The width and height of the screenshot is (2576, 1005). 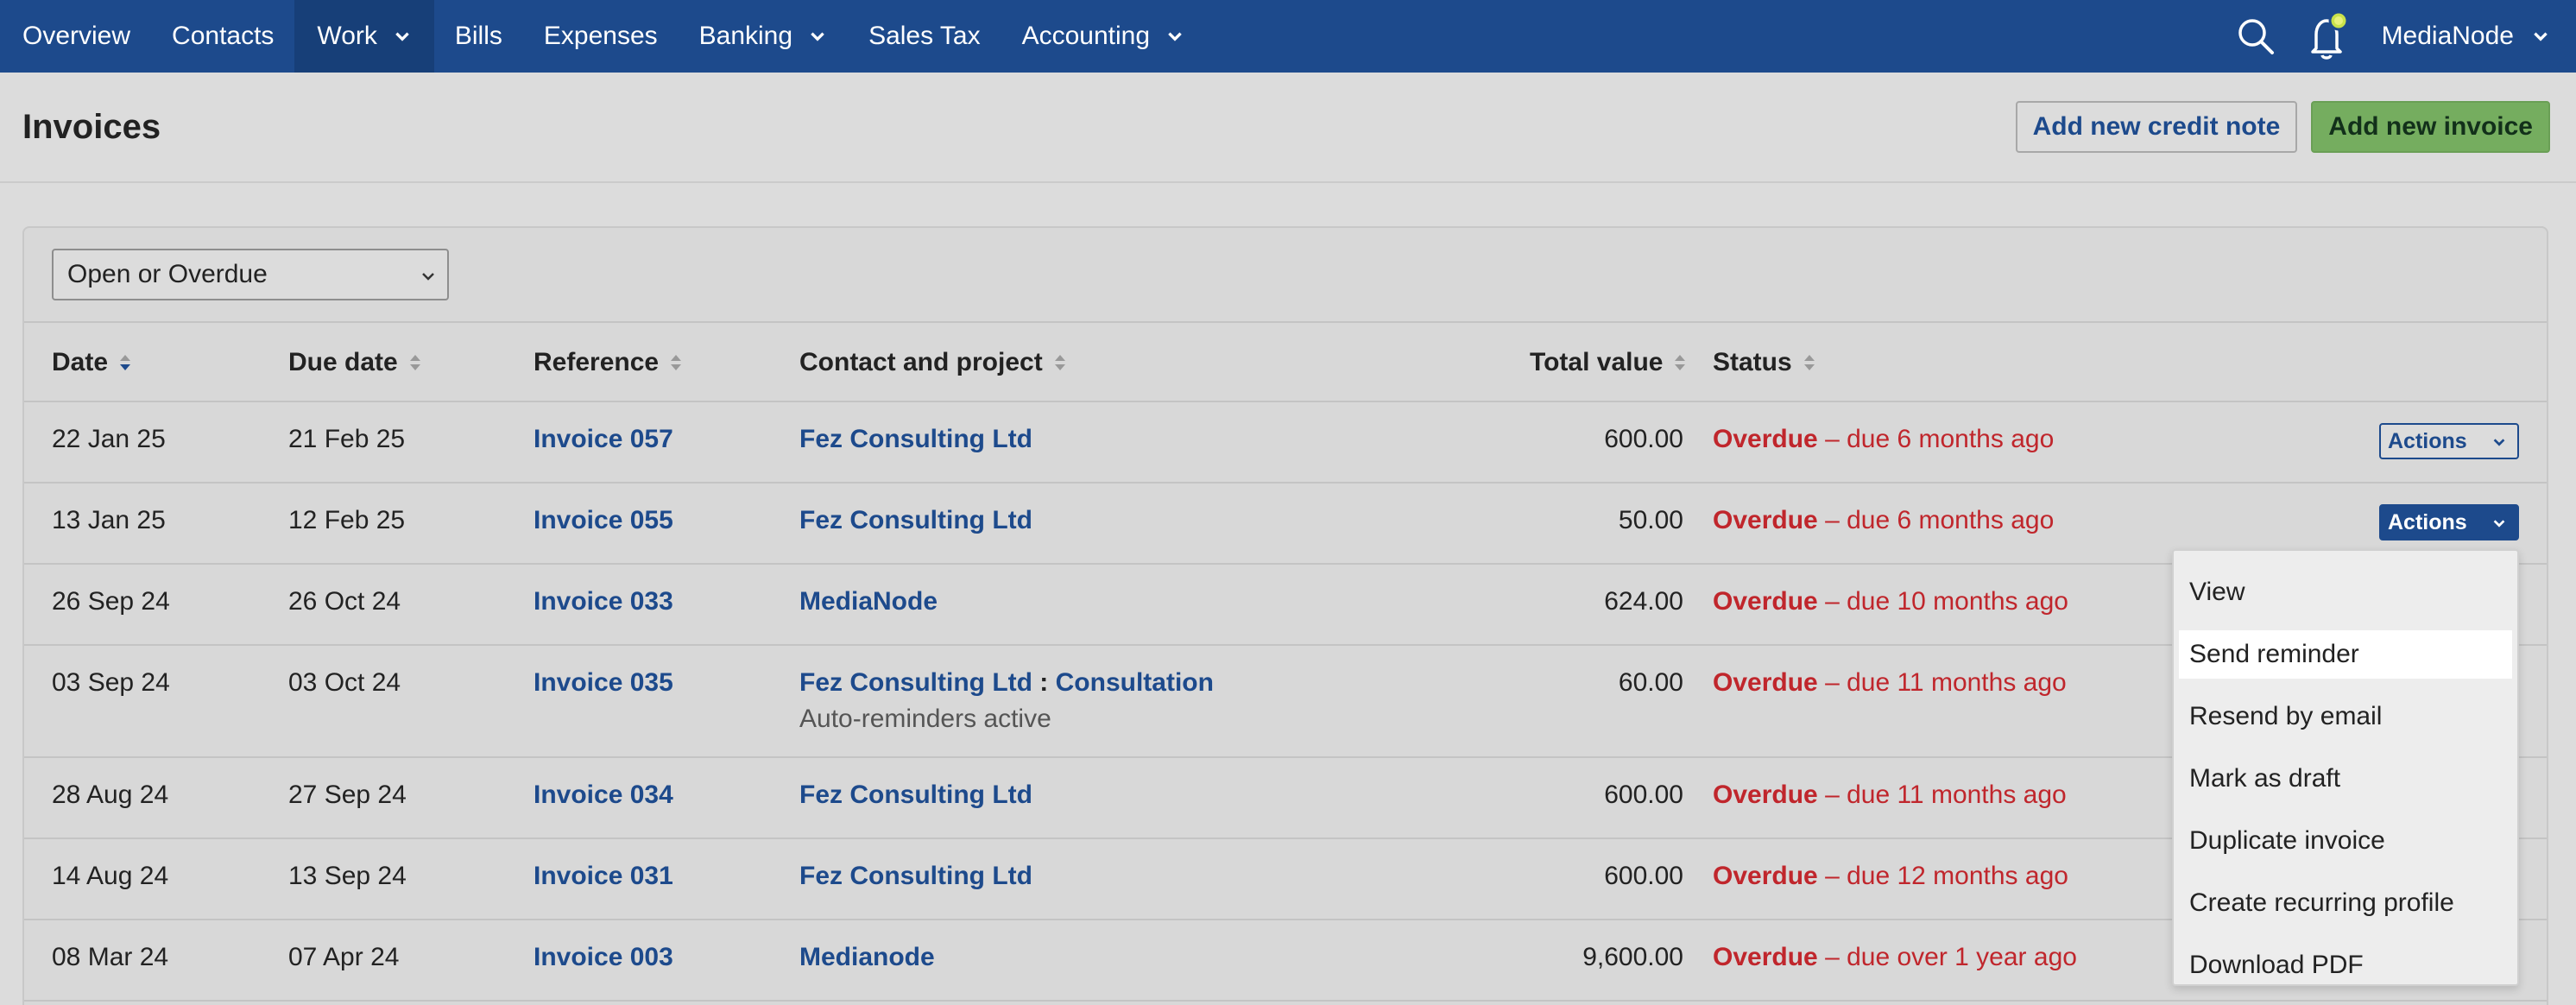 What do you see at coordinates (1135, 682) in the screenshot?
I see `project-link: Consultation` at bounding box center [1135, 682].